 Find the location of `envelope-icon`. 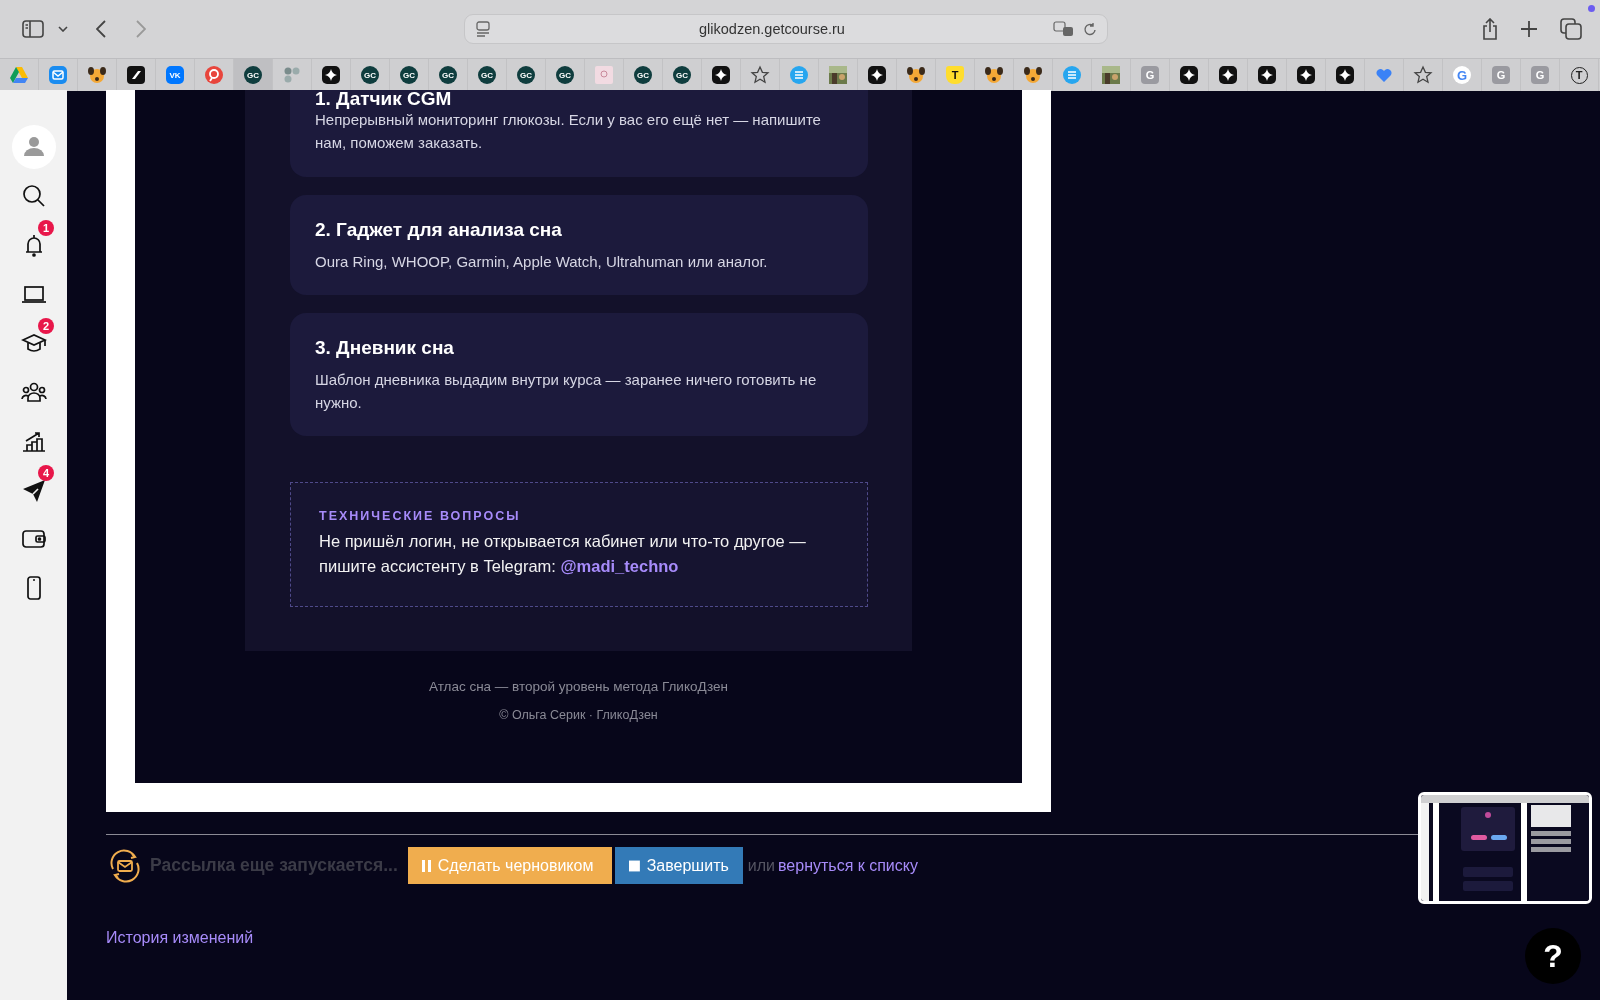

envelope-icon is located at coordinates (58, 75).